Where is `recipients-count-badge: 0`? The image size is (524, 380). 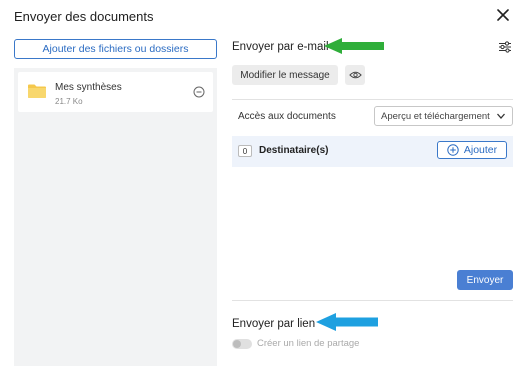 recipients-count-badge: 0 is located at coordinates (245, 151).